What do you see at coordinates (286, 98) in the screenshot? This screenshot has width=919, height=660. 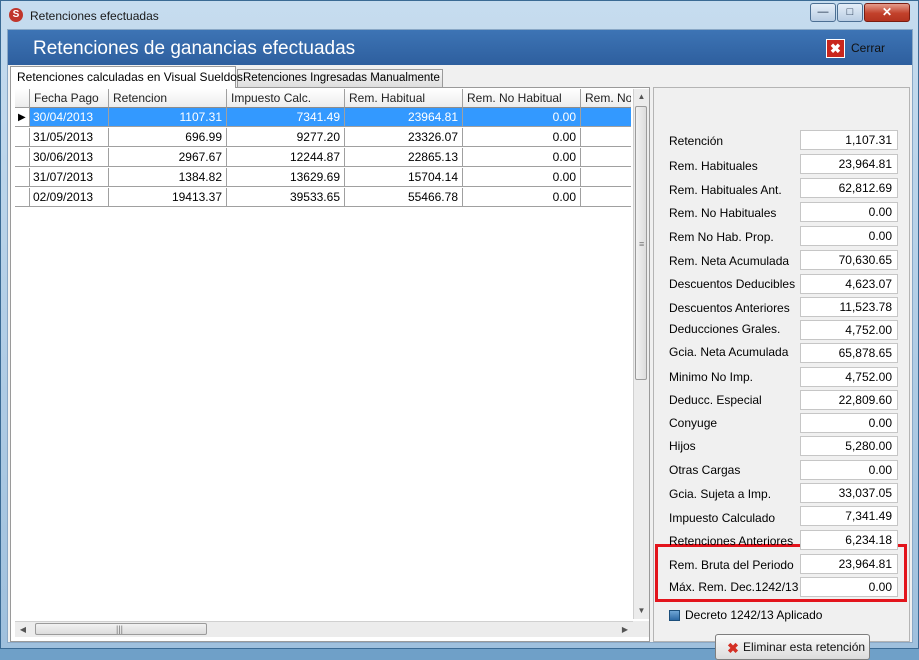 I see `col-header-impuesto-calc: Impuesto Calc.` at bounding box center [286, 98].